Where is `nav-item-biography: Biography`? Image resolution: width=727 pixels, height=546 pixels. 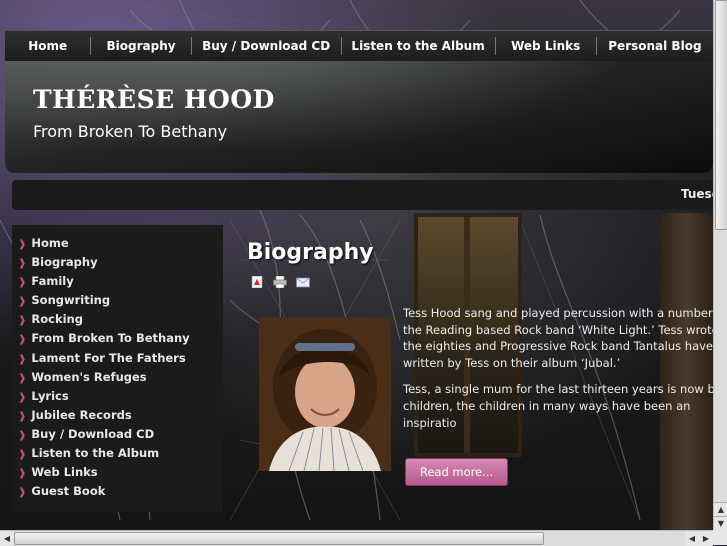 nav-item-biography: Biography is located at coordinates (141, 46).